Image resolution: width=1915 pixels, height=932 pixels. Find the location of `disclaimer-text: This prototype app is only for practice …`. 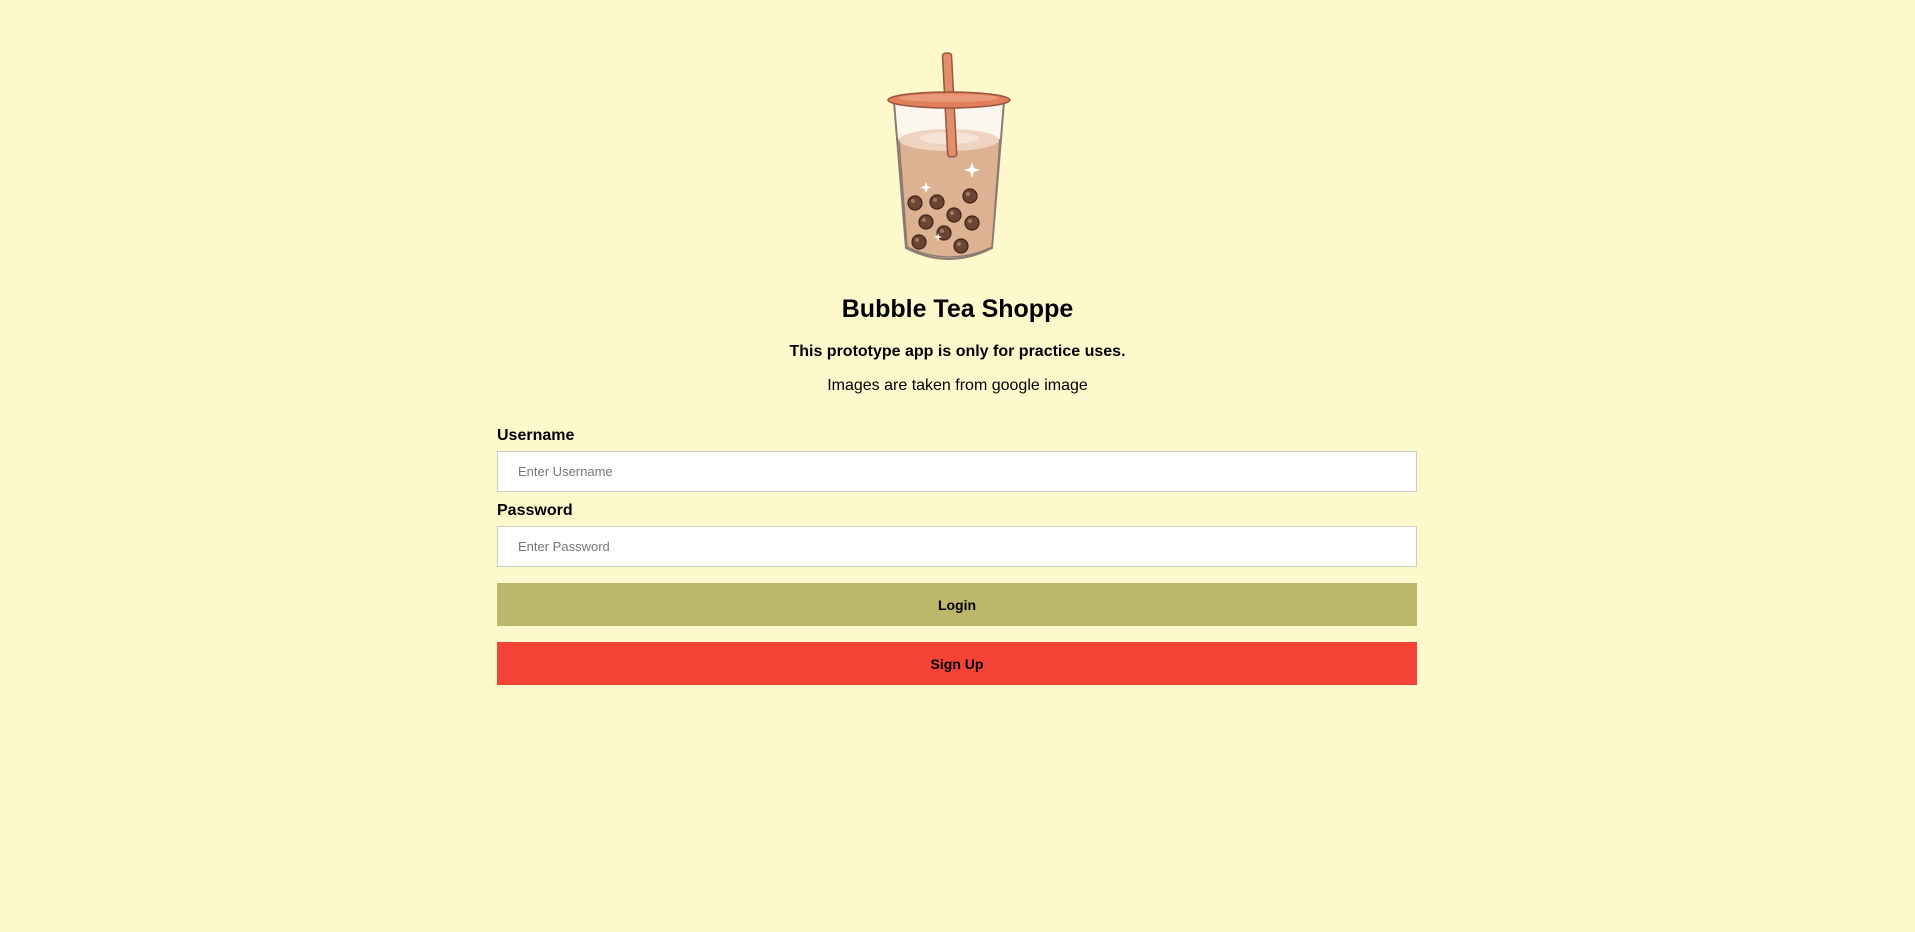

disclaimer-text: This prototype app is only for practice … is located at coordinates (957, 351).